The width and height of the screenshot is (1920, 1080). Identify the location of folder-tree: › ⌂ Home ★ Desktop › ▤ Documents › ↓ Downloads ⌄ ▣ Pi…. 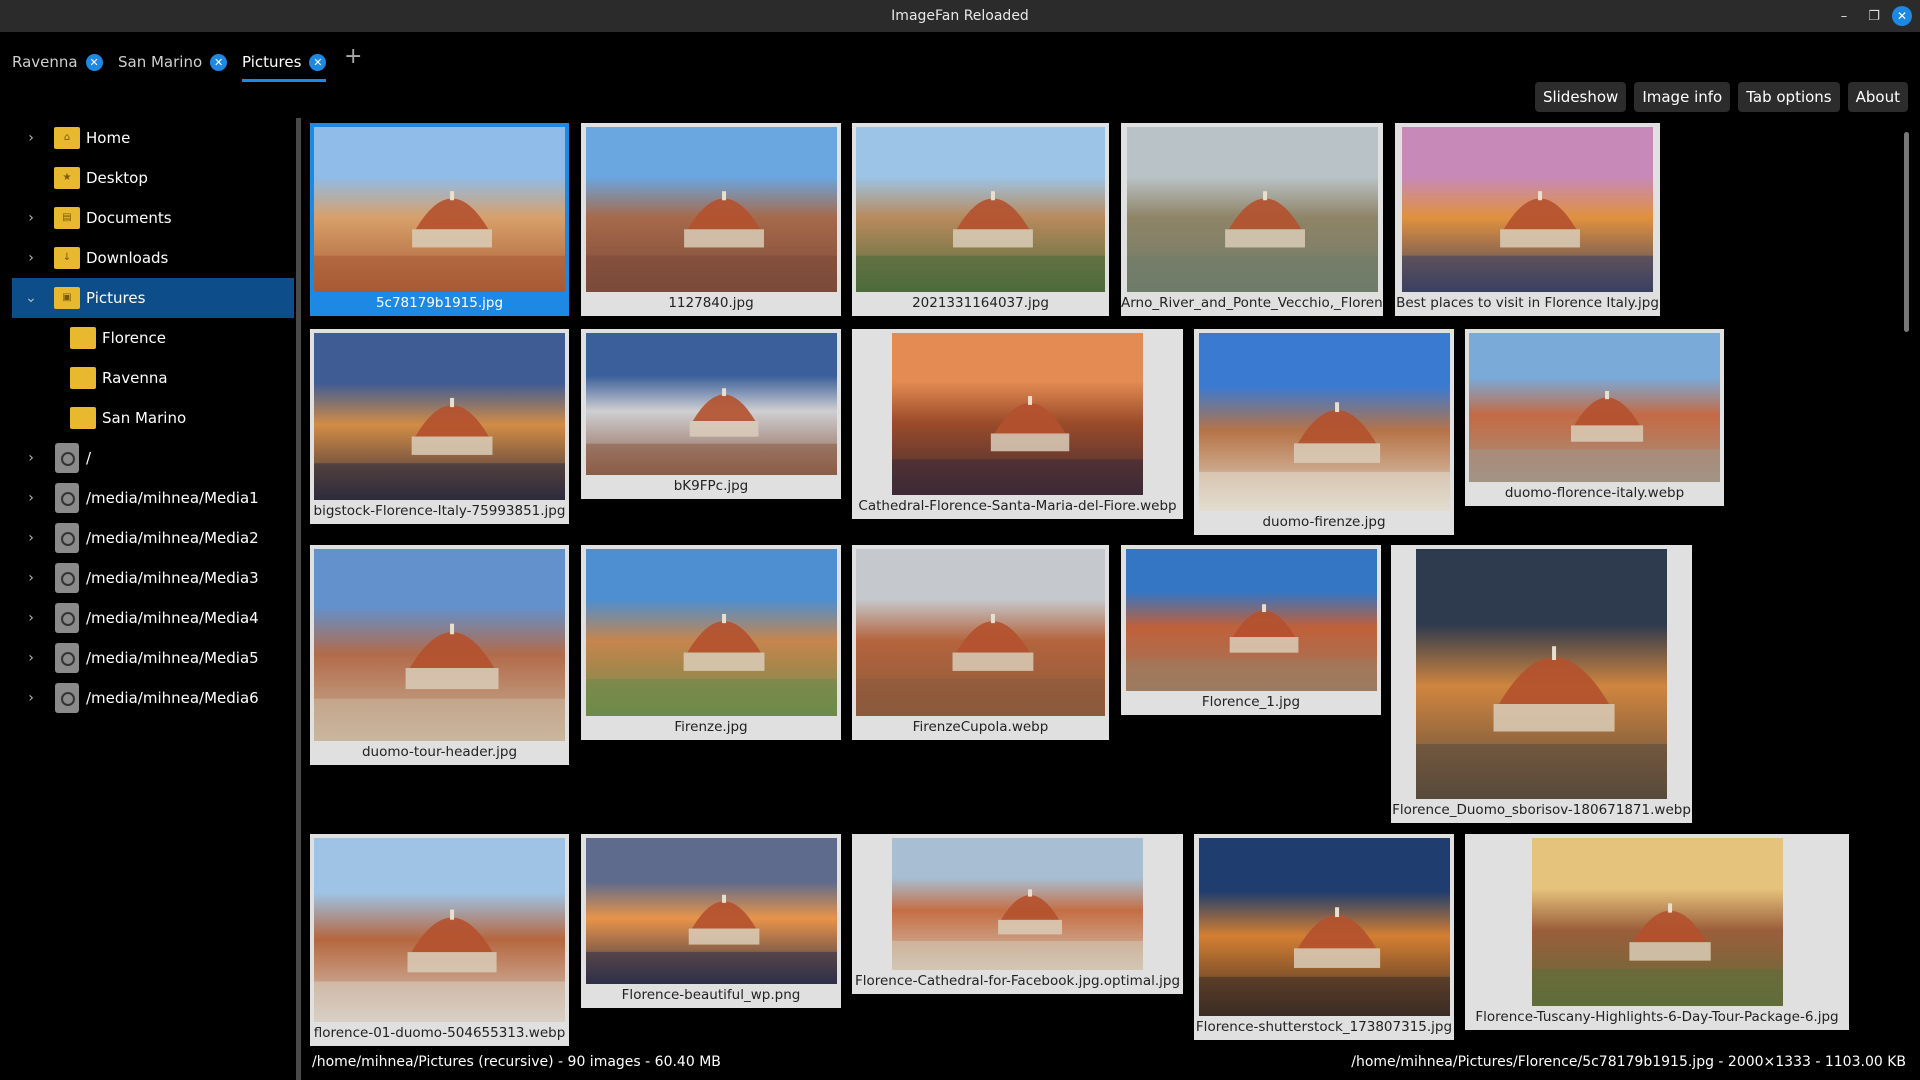
(153, 418).